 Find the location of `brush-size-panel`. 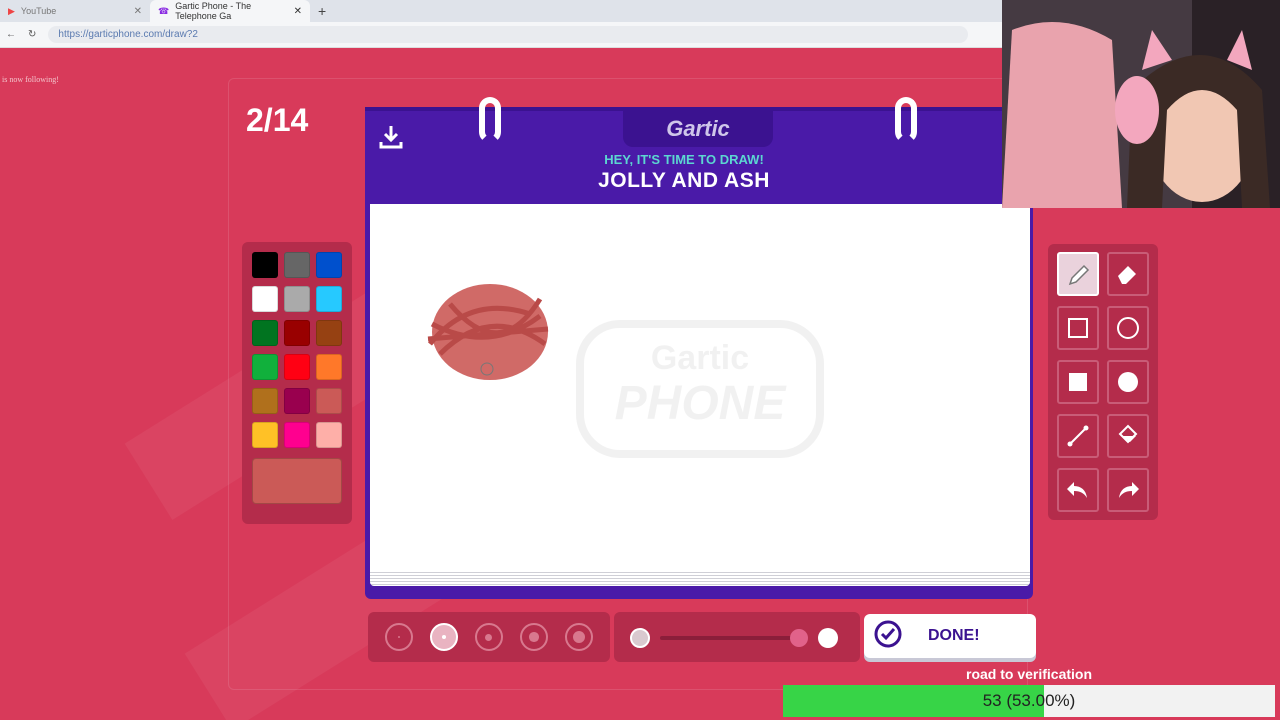

brush-size-panel is located at coordinates (489, 637).